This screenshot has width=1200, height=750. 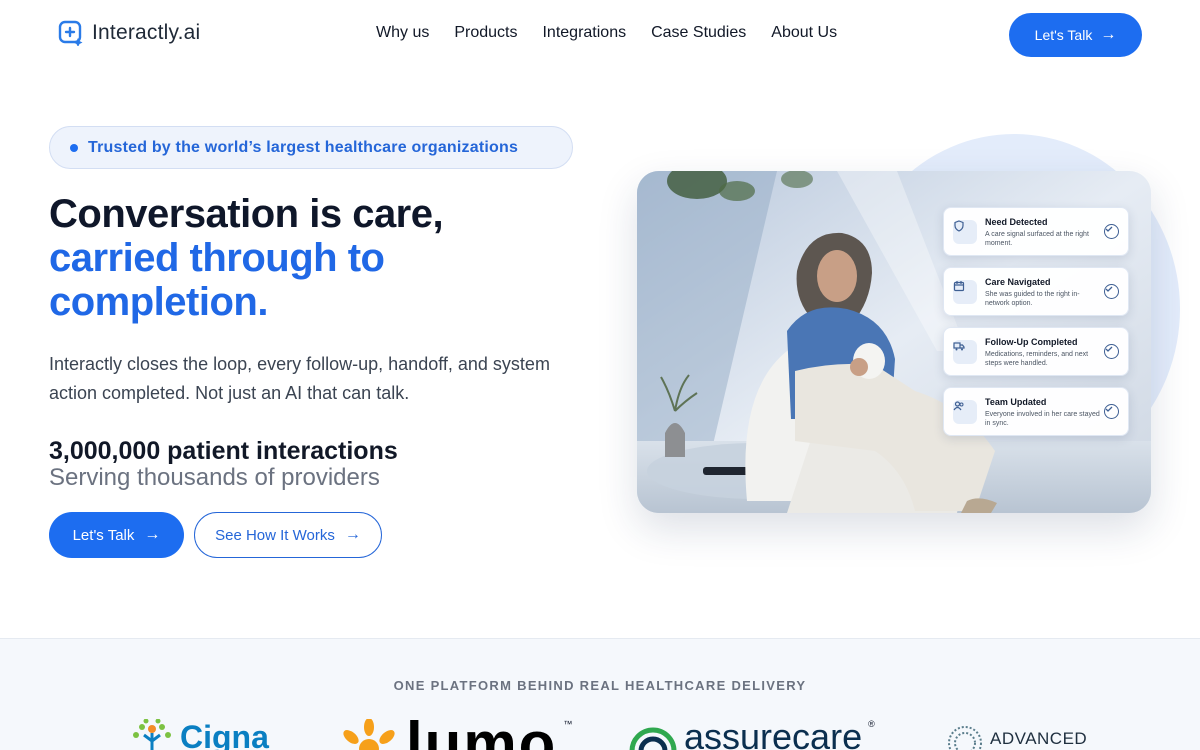 I want to click on badge-dot-icon, so click(x=74, y=147).